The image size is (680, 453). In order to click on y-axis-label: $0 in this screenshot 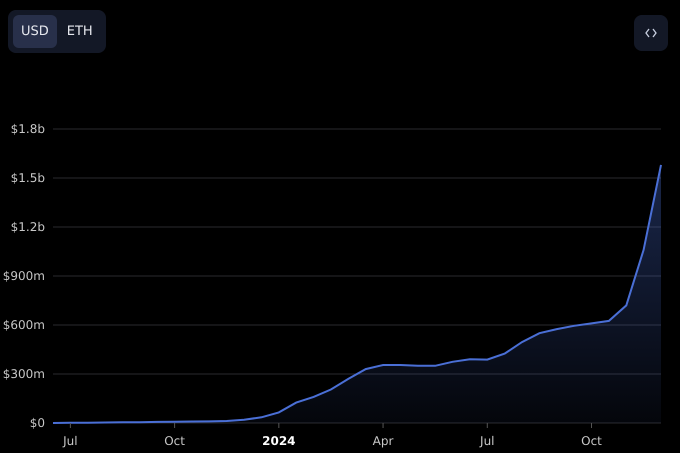, I will do `click(37, 423)`.